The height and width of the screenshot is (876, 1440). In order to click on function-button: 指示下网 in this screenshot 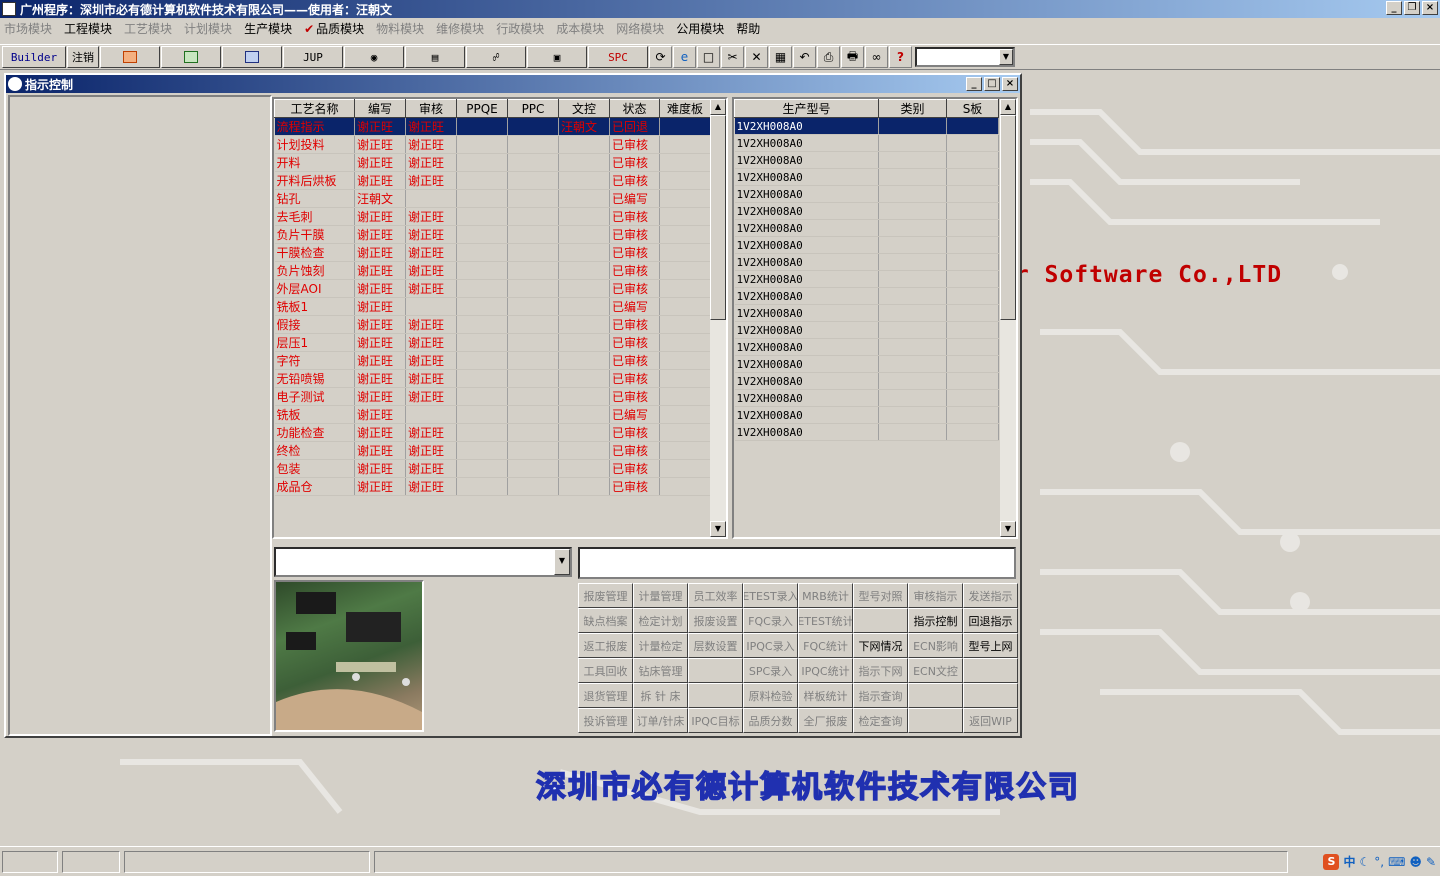, I will do `click(880, 670)`.